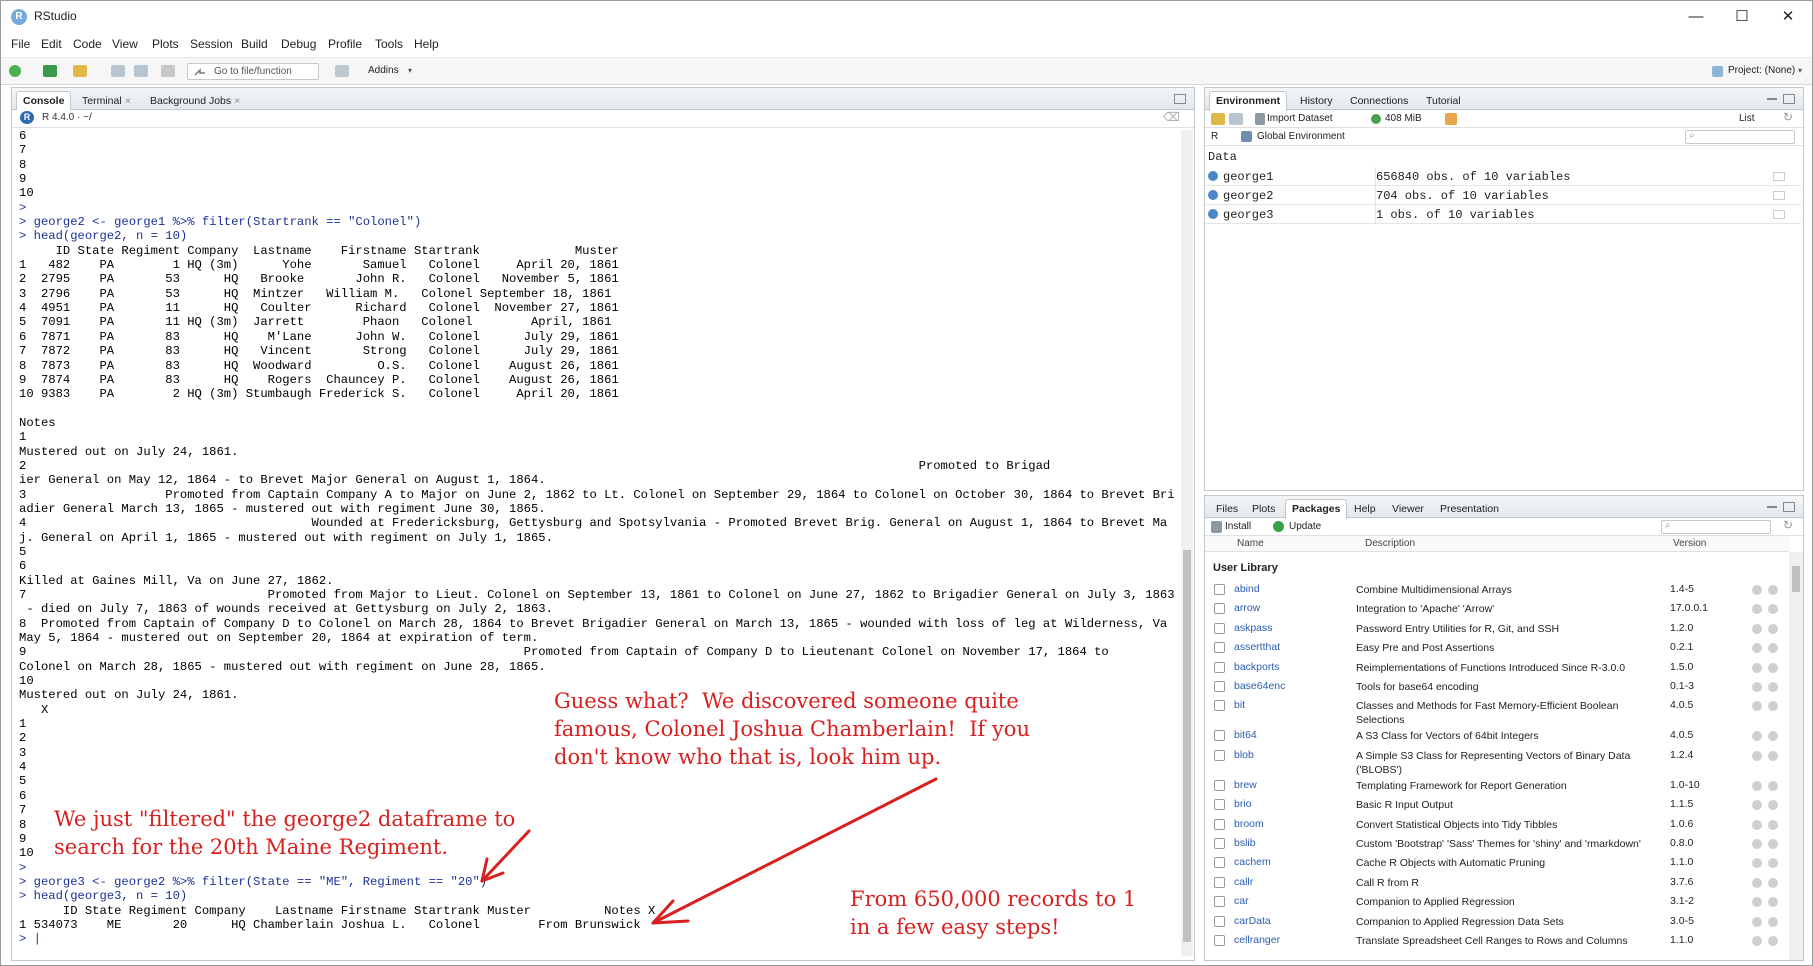  Describe the element at coordinates (1497, 805) in the screenshot. I see `package-row: brio Basic R Input Output 1.1.5` at that location.